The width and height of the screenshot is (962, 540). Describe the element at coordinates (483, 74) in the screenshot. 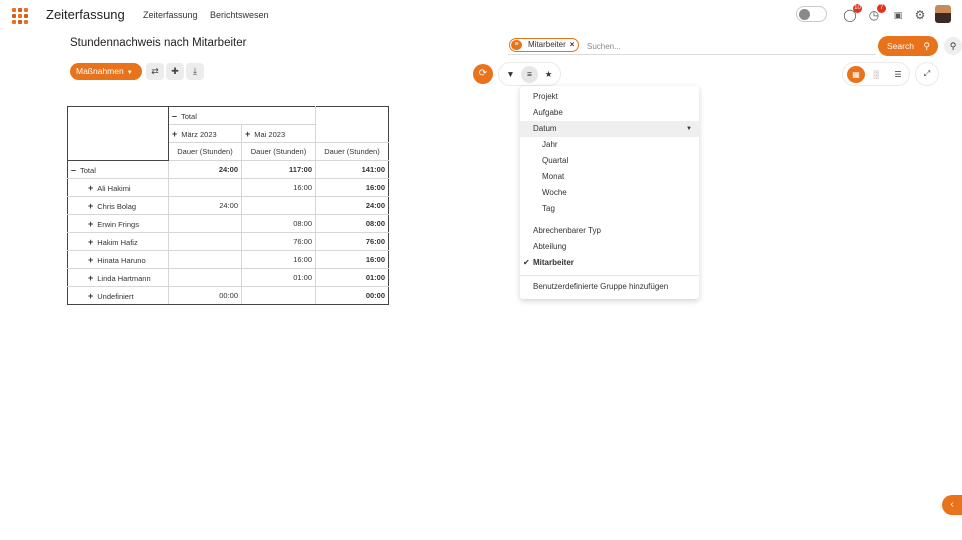

I see `refresh-icon: ⟳` at that location.